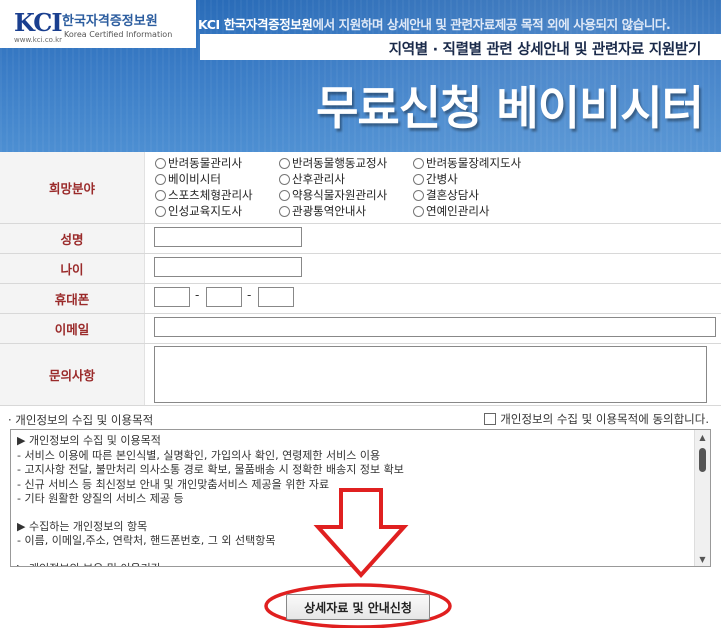 This screenshot has width=721, height=628. What do you see at coordinates (173, 484) in the screenshot?
I see `privacy-line: - 신규 서비스 등 최신정보 안내 및 개인맞춤서비스 제공을 위한 자료` at bounding box center [173, 484].